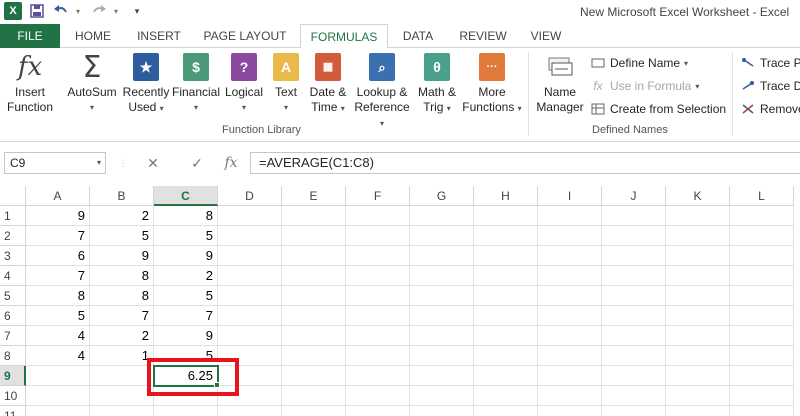  Describe the element at coordinates (244, 83) in the screenshot. I see `logical-button: ? Logical ▾` at that location.